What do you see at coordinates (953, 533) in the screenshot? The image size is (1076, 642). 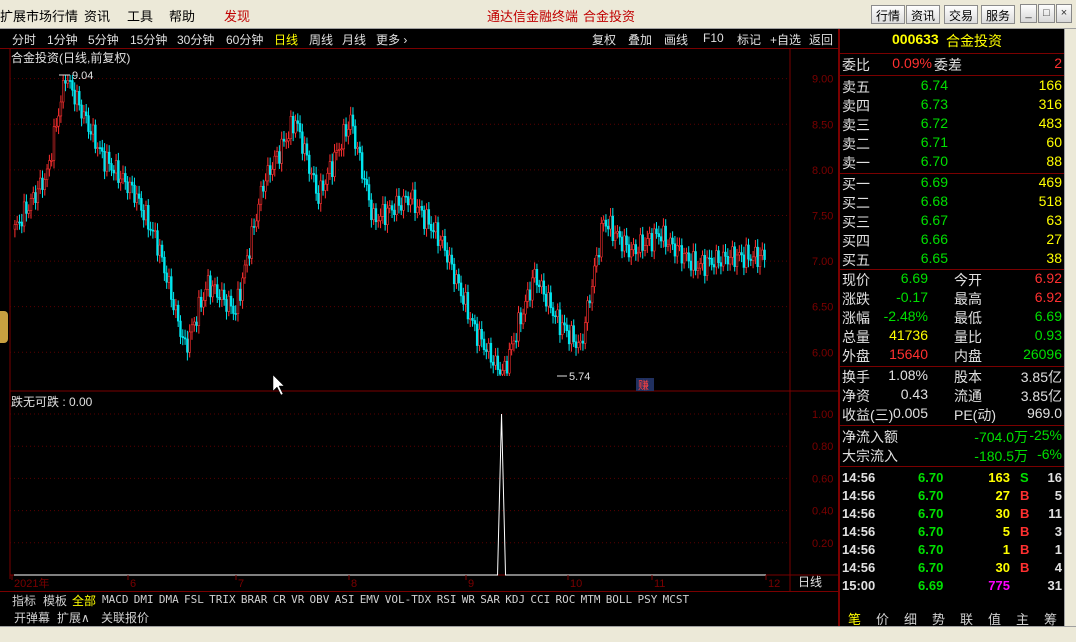 I see `tick-row: 14:56 6.70 5 B 3` at bounding box center [953, 533].